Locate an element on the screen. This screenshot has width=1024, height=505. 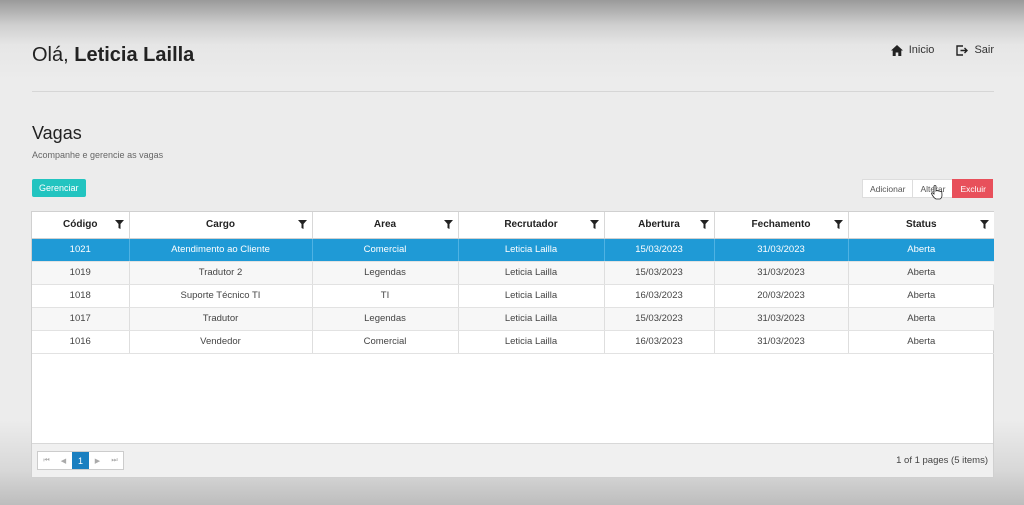
table-cell: Tradutor is located at coordinates (221, 319).